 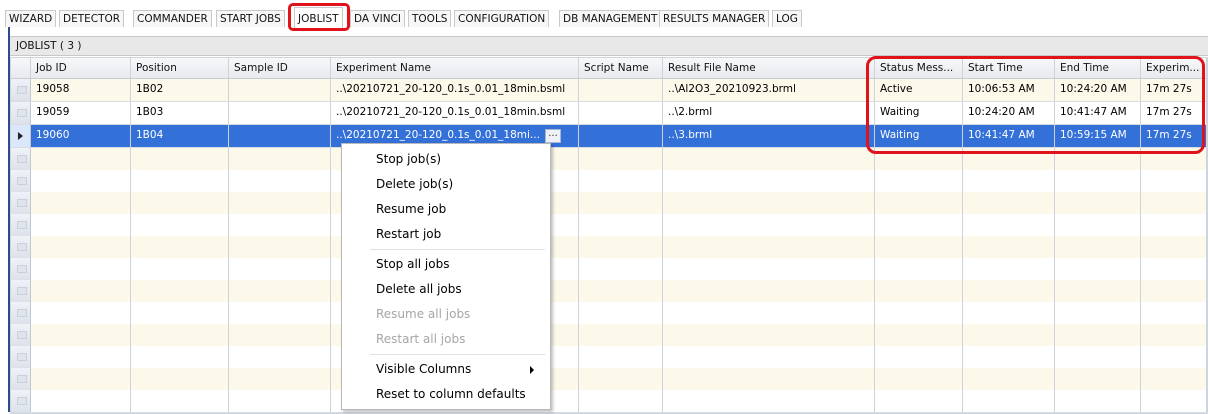 What do you see at coordinates (31, 18) in the screenshot?
I see `tab-wizard: WIZARD` at bounding box center [31, 18].